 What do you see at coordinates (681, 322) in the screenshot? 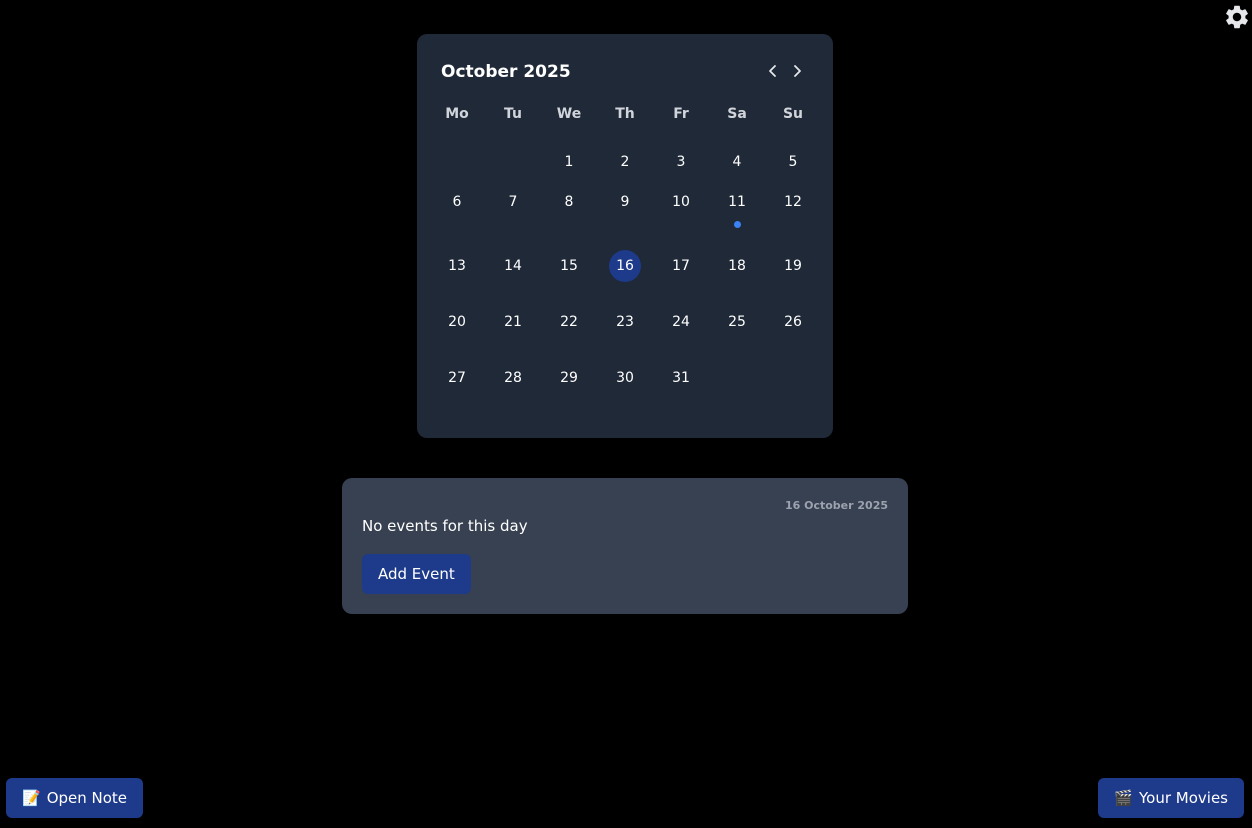
I see `day-number: 24` at bounding box center [681, 322].